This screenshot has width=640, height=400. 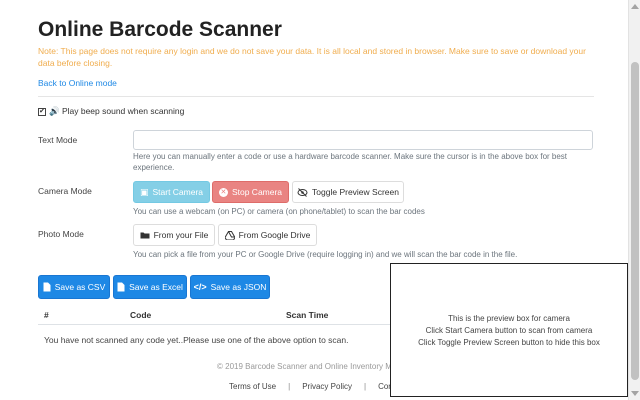 I want to click on beep-checkbox: ✔, so click(x=42, y=111).